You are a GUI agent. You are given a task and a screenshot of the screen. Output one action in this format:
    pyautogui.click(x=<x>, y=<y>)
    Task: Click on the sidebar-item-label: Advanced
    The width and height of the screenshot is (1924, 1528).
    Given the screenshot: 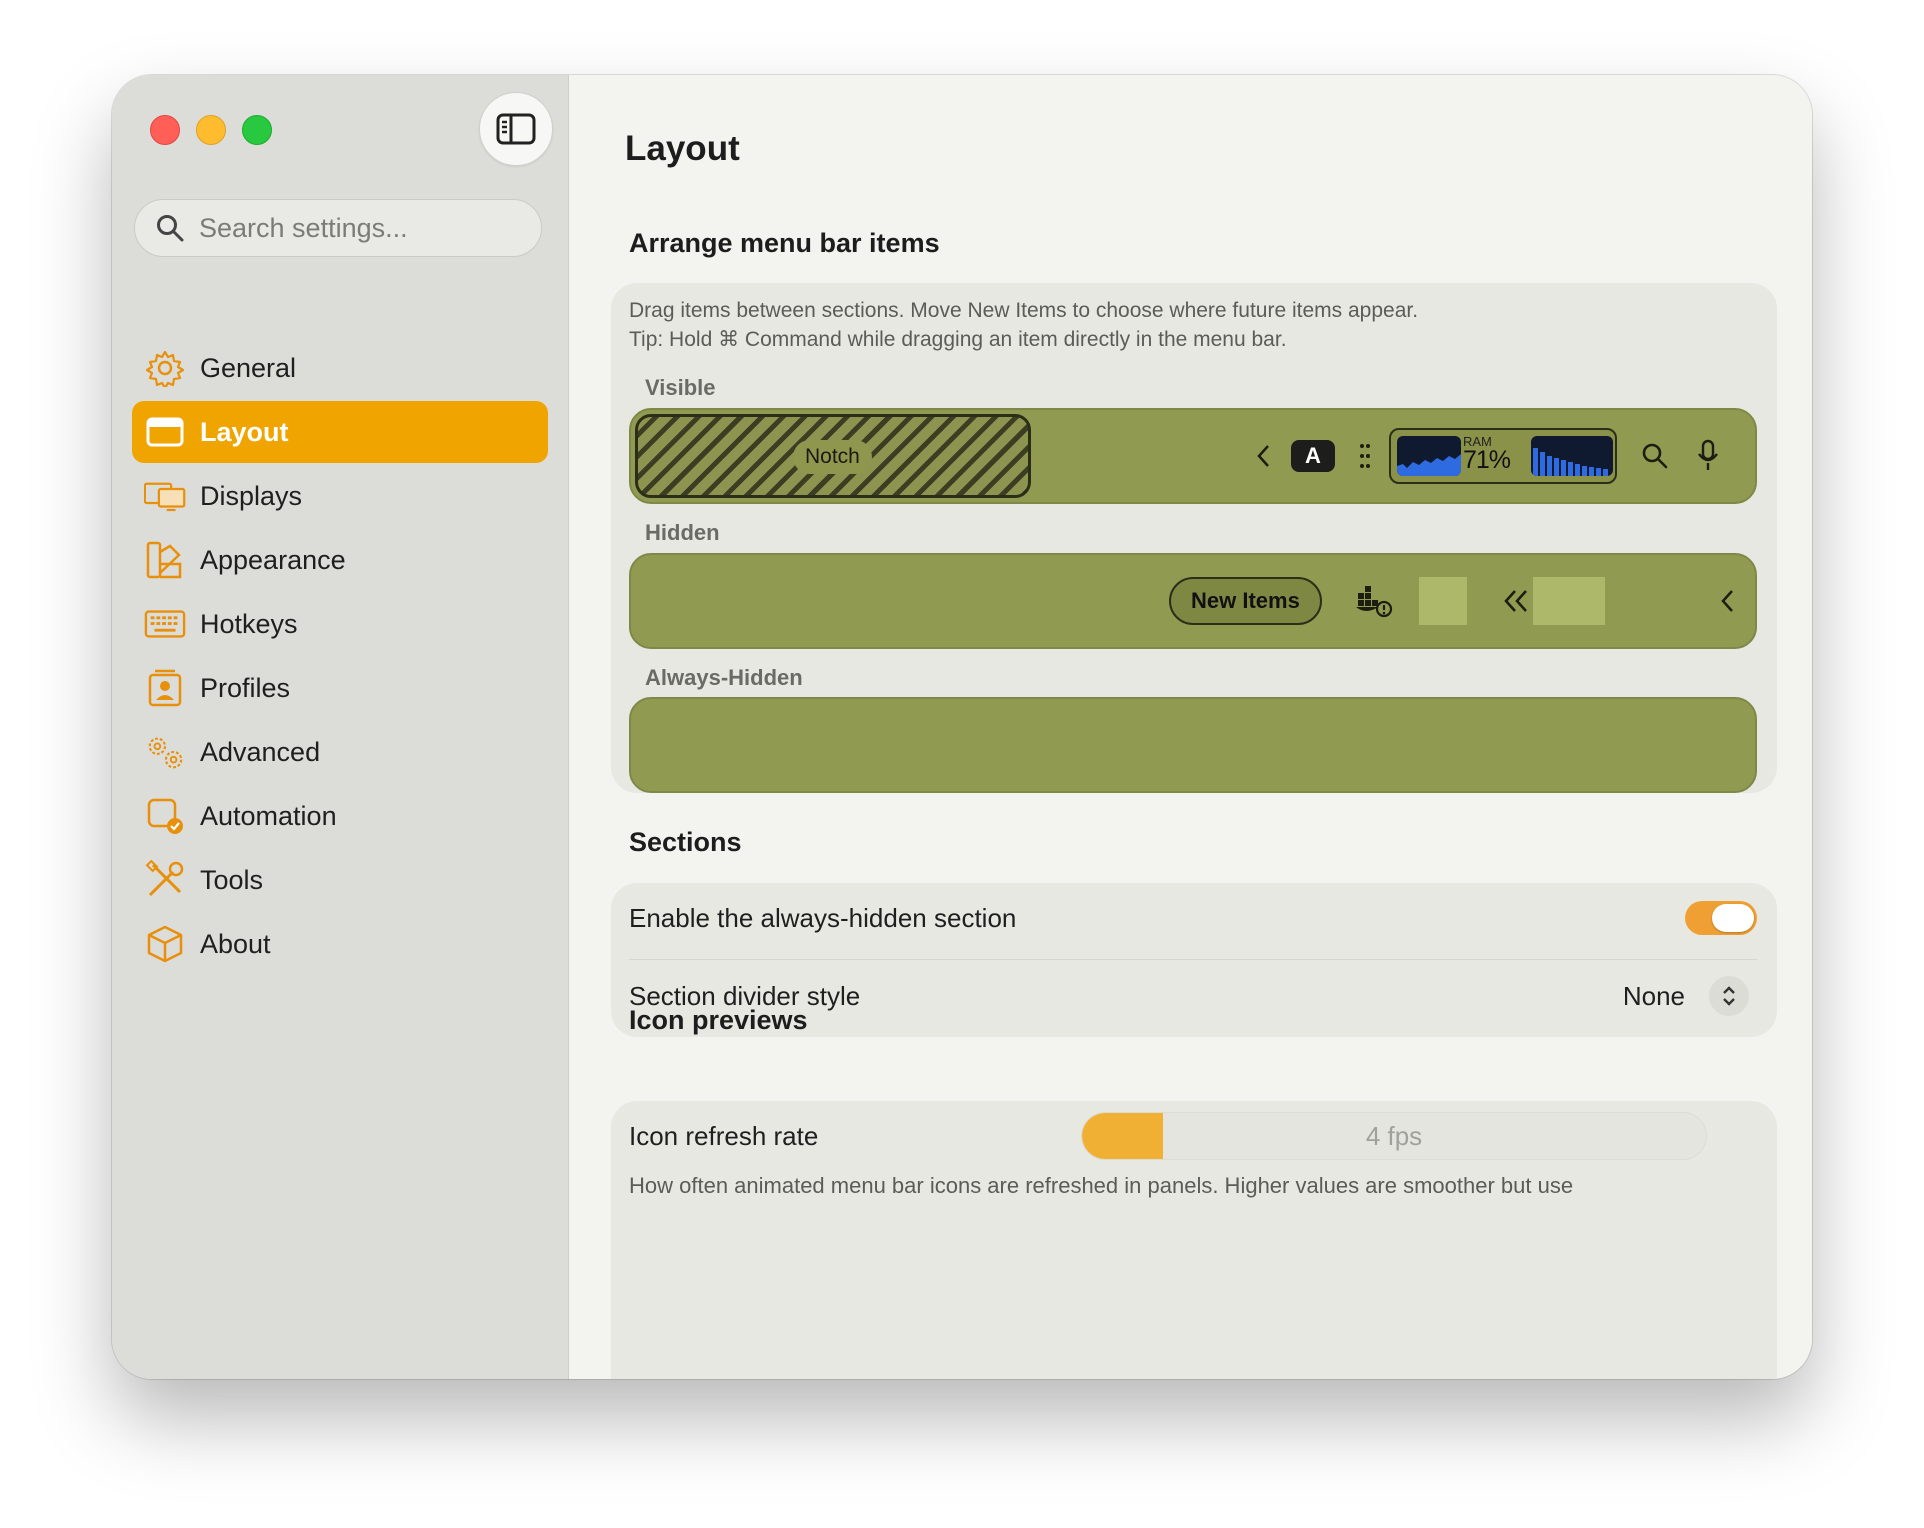 What is the action you would take?
    pyautogui.click(x=260, y=751)
    